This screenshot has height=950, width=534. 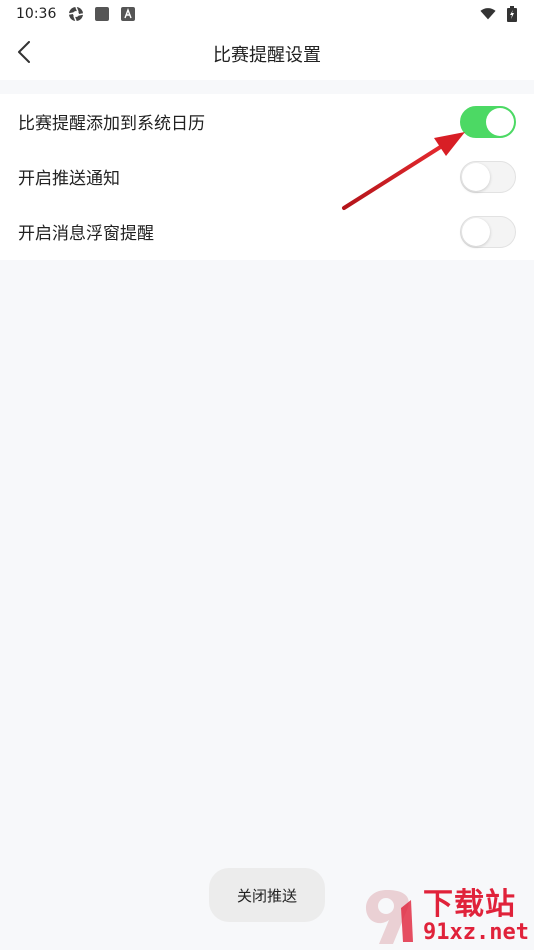 What do you see at coordinates (76, 14) in the screenshot?
I see `aperture-icon` at bounding box center [76, 14].